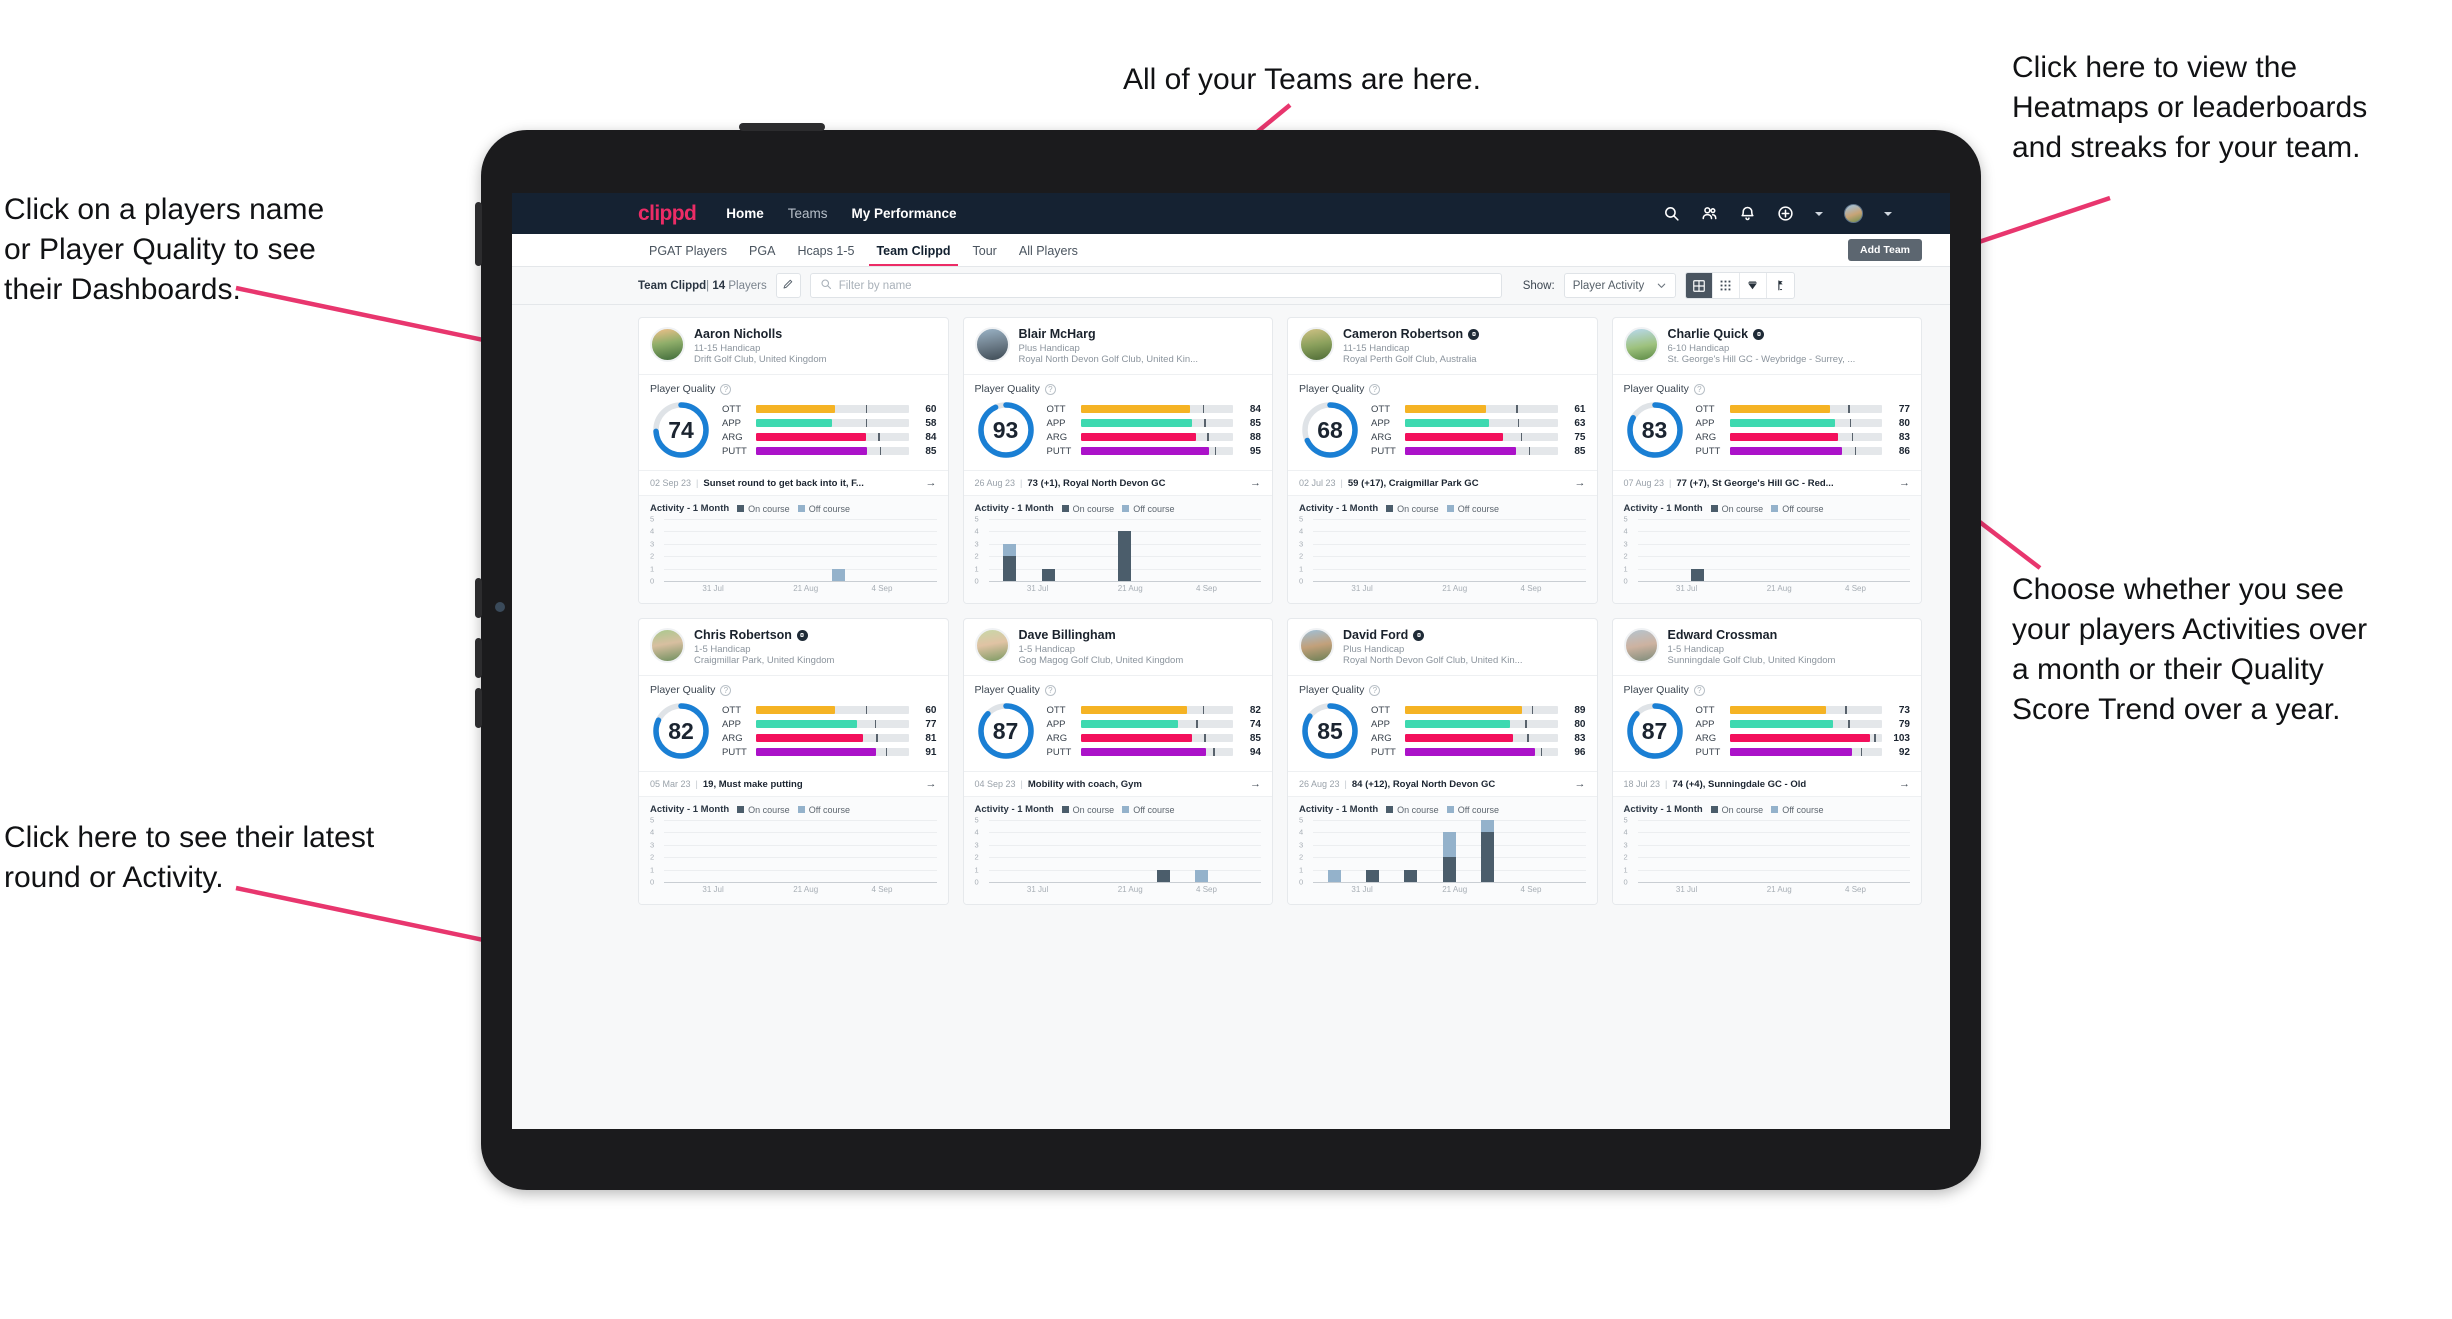 The image size is (2452, 1319). I want to click on latest-round-row: 04 Sep 23 | Mobility with coach, Gym →, so click(1117, 784).